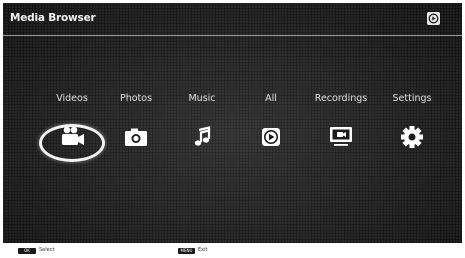 The image size is (465, 258). What do you see at coordinates (202, 139) in the screenshot?
I see `music-note-icon` at bounding box center [202, 139].